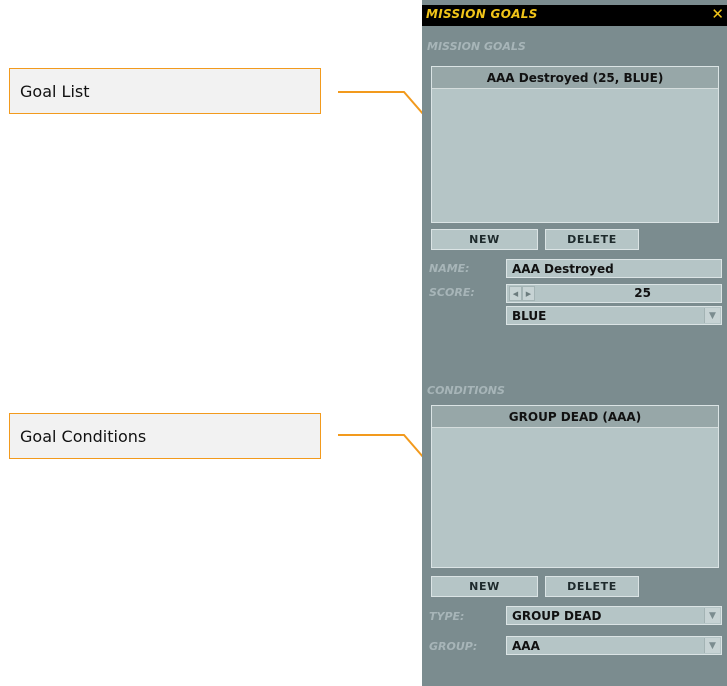 The height and width of the screenshot is (686, 727). What do you see at coordinates (449, 268) in the screenshot?
I see `name-label: NAME:` at bounding box center [449, 268].